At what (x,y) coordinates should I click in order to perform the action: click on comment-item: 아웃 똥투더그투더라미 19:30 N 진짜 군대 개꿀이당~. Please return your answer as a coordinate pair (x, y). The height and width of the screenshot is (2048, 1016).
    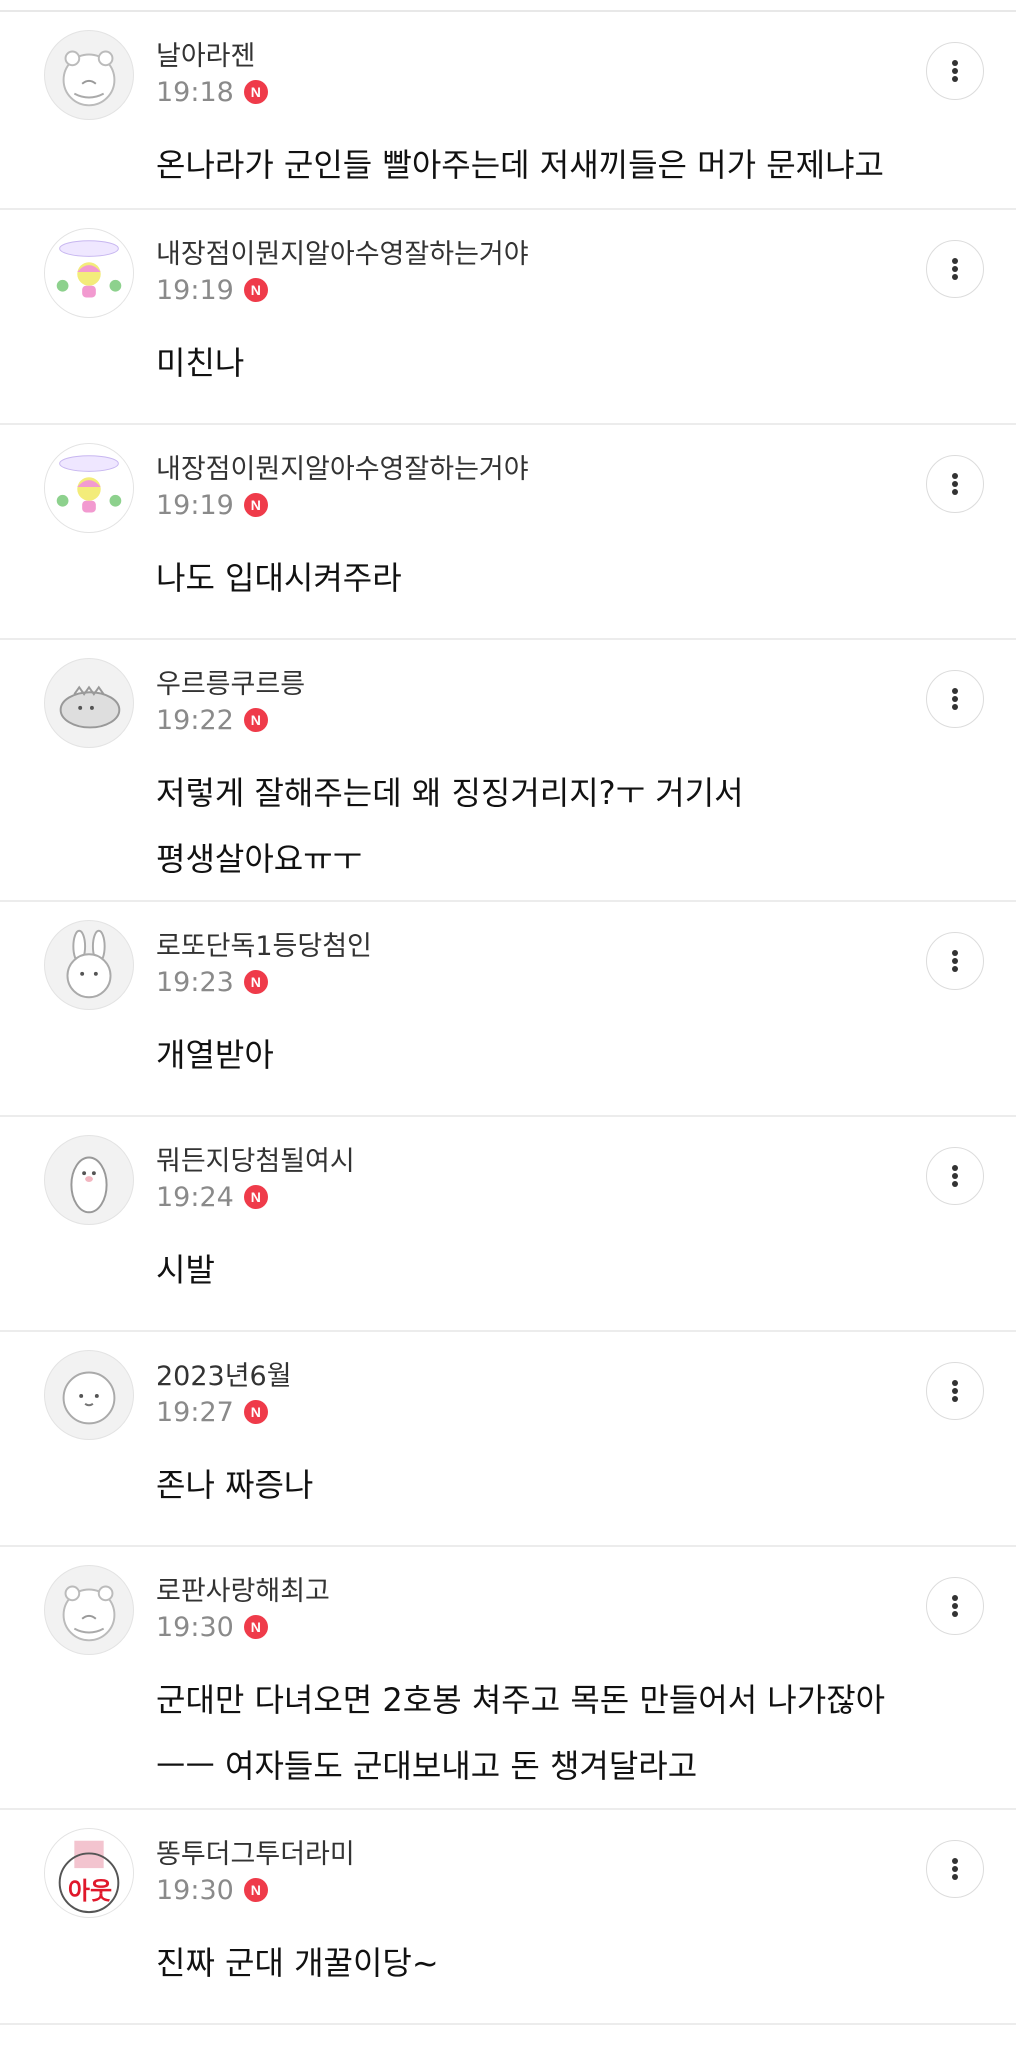
    Looking at the image, I should click on (508, 1917).